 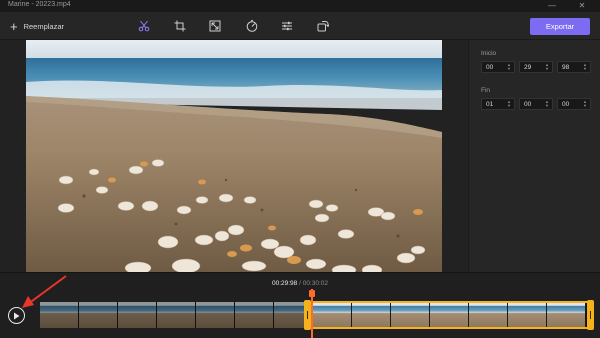 I want to click on adjust-icon, so click(x=287, y=26).